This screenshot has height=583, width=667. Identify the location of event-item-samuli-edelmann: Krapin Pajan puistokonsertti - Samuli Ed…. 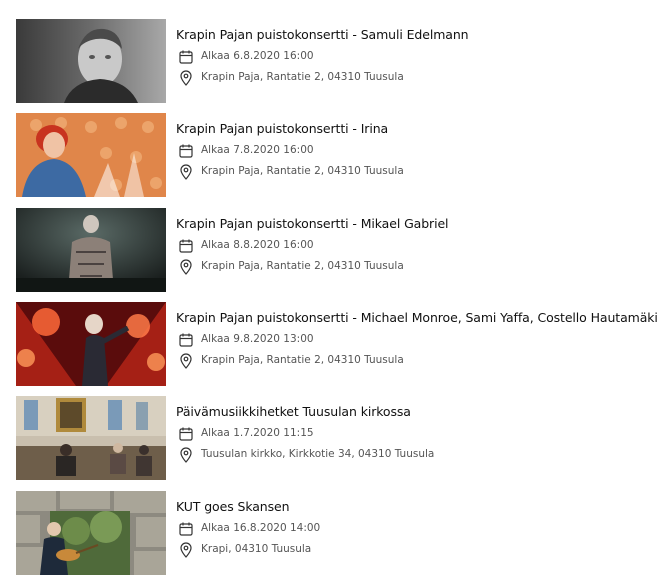
(341, 61).